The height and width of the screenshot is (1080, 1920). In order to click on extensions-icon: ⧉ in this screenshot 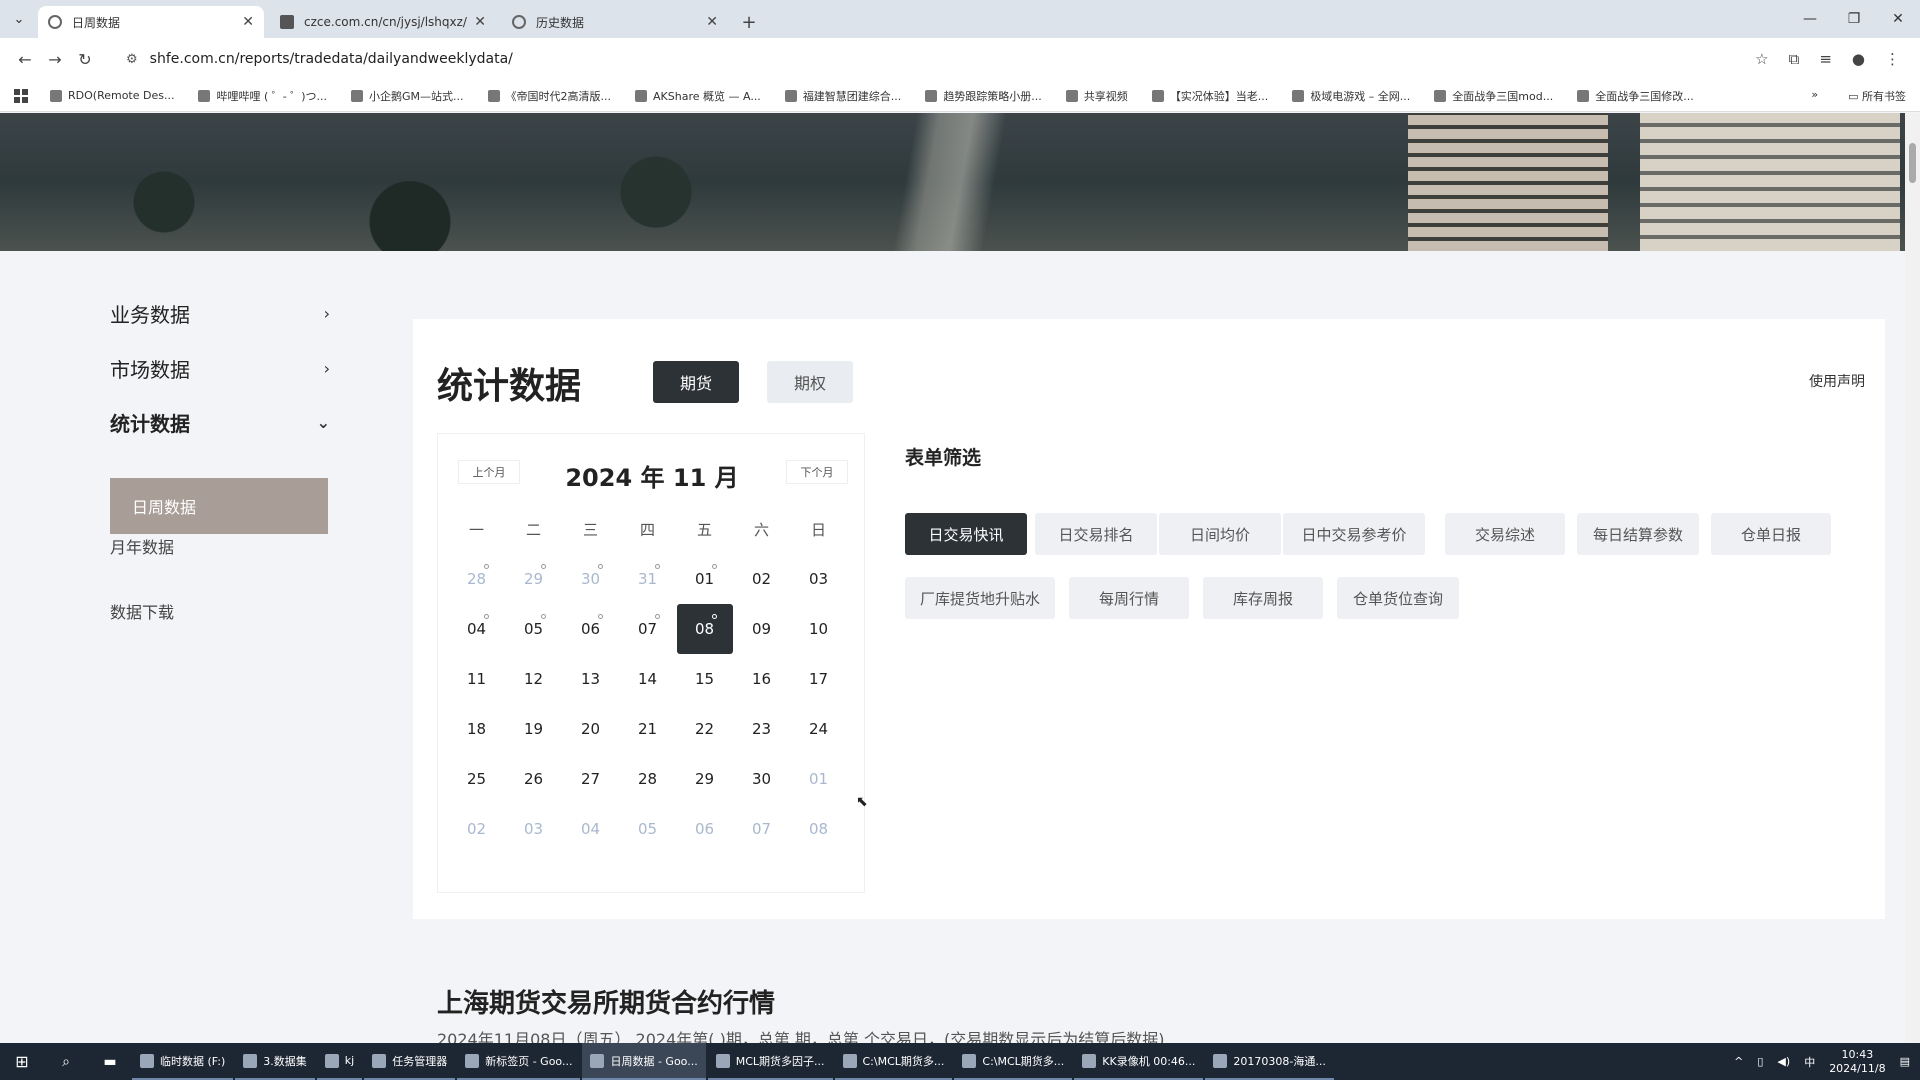, I will do `click(1794, 59)`.